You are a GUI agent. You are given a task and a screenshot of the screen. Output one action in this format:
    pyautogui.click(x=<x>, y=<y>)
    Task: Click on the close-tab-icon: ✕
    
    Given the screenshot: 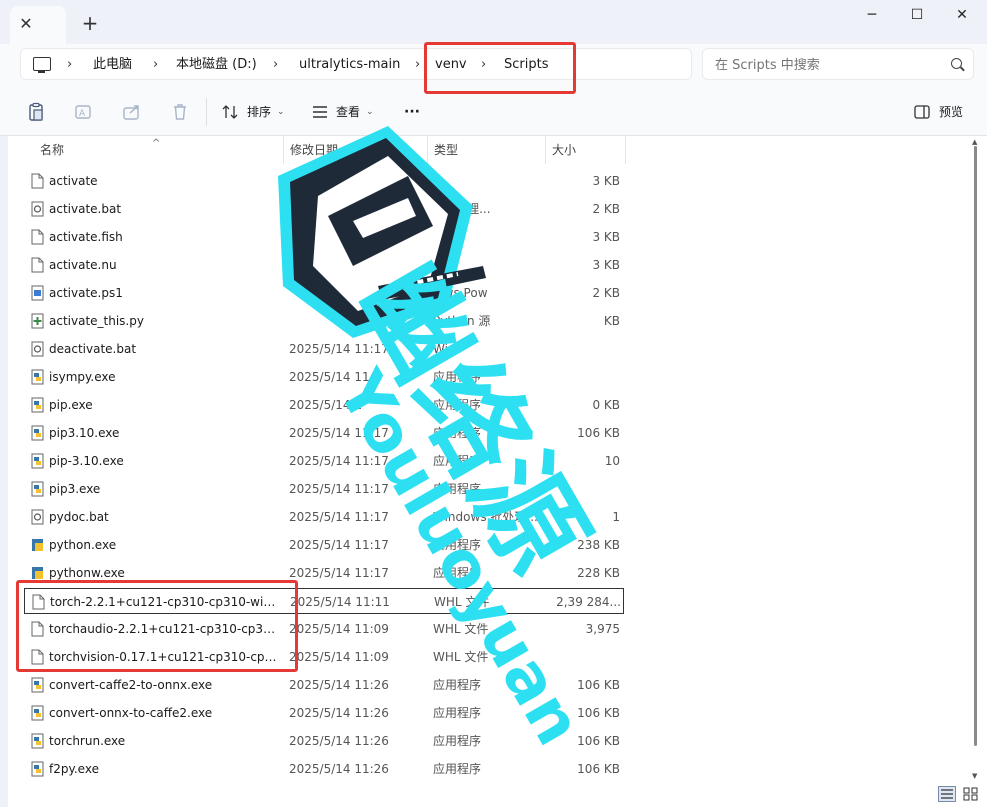 What is the action you would take?
    pyautogui.click(x=26, y=24)
    